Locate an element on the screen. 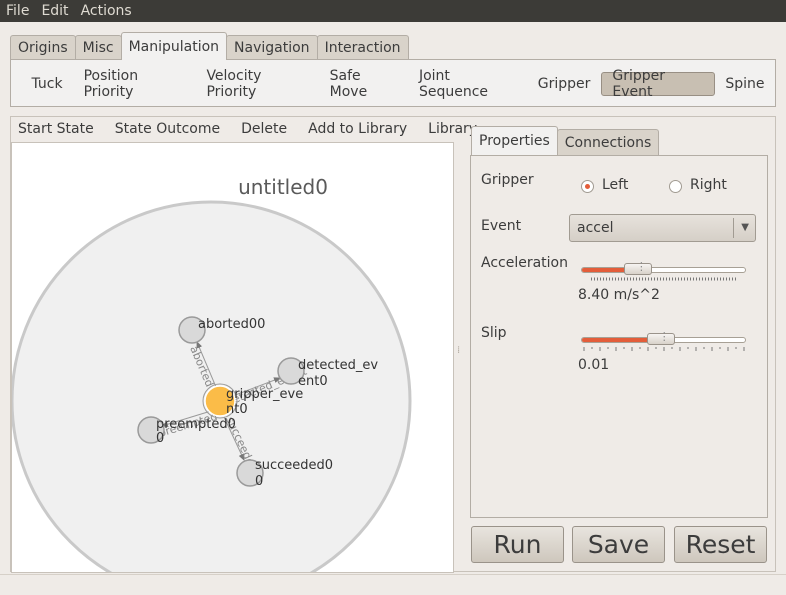  pane-sash: ⁞ is located at coordinates (458, 350).